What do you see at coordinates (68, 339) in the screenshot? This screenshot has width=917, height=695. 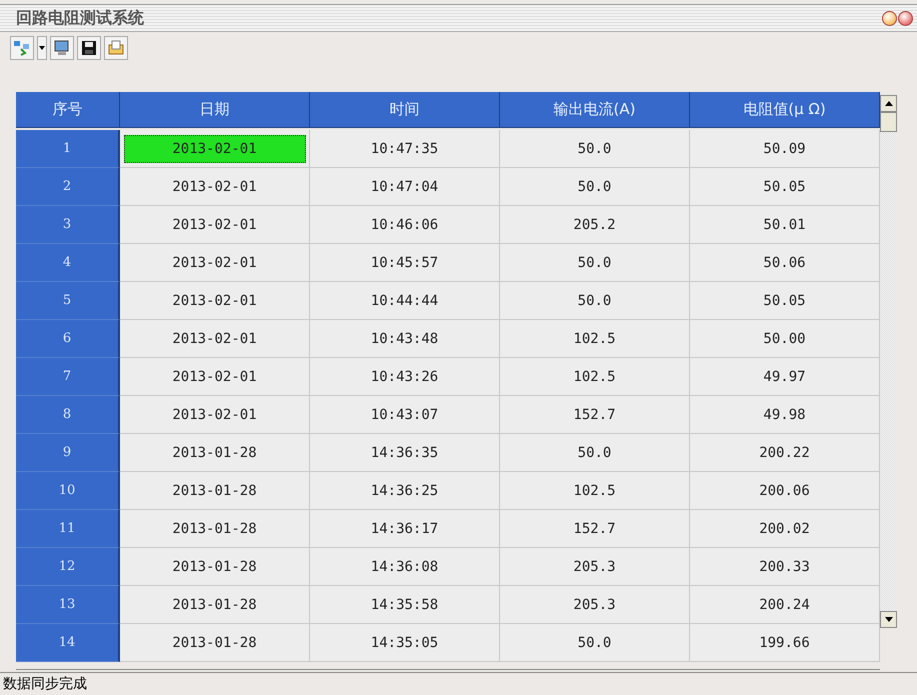 I see `row-number: 6` at bounding box center [68, 339].